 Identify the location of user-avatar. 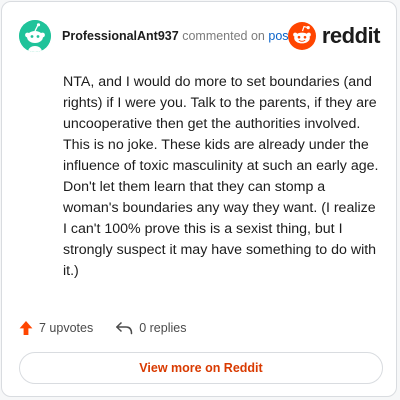
(35, 36).